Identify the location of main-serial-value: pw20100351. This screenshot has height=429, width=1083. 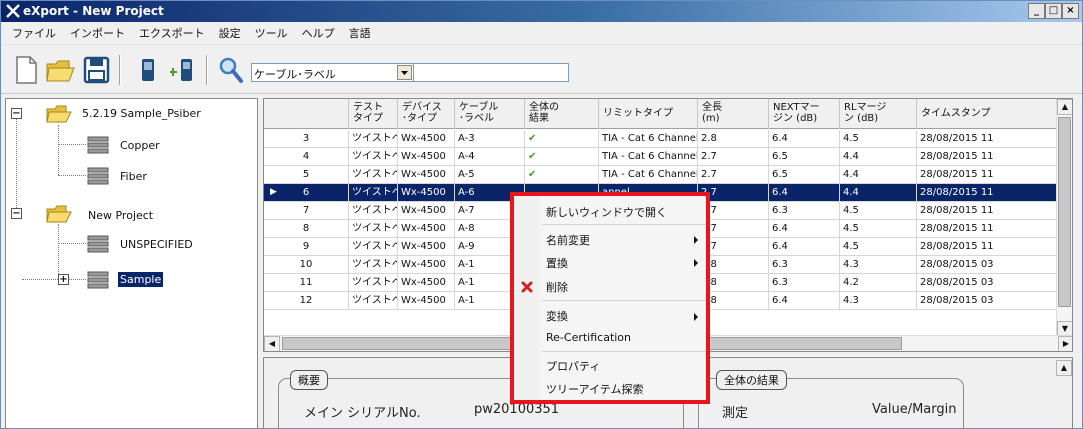
(517, 409).